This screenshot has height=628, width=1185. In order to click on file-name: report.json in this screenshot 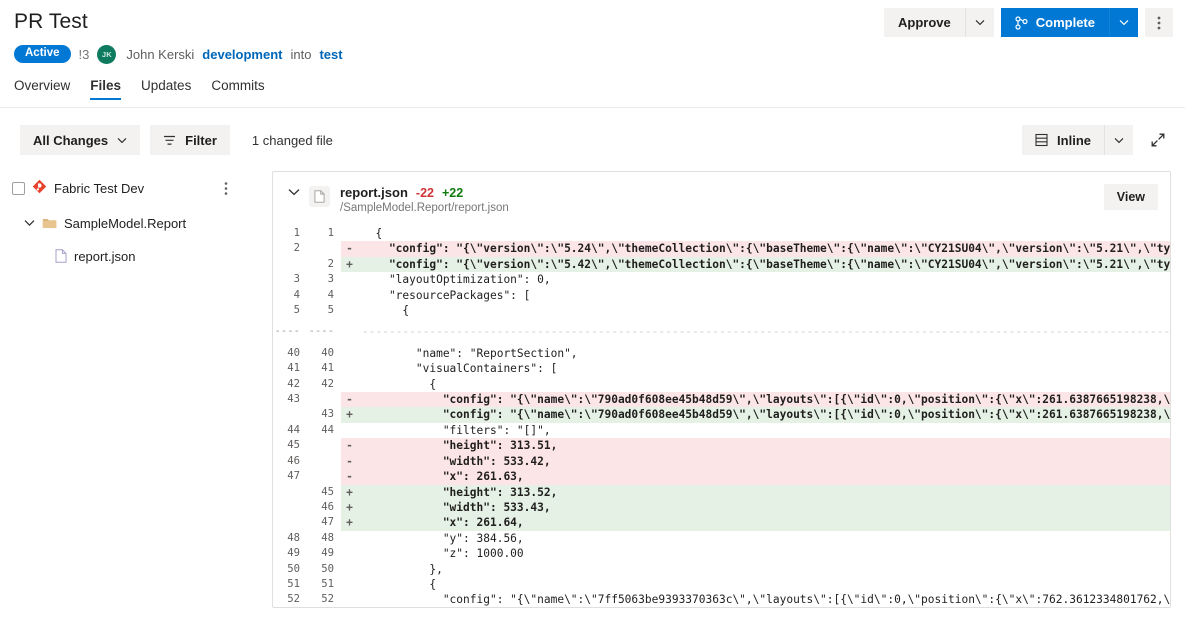, I will do `click(105, 256)`.